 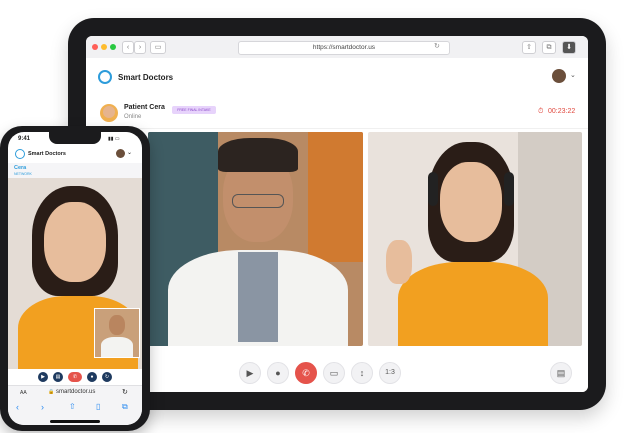 I want to click on mobile-browser-bar: AA 🔒 smartdoctor.us ↻ ‹ › ⇧ ▯ ⧉, so click(x=75, y=405).